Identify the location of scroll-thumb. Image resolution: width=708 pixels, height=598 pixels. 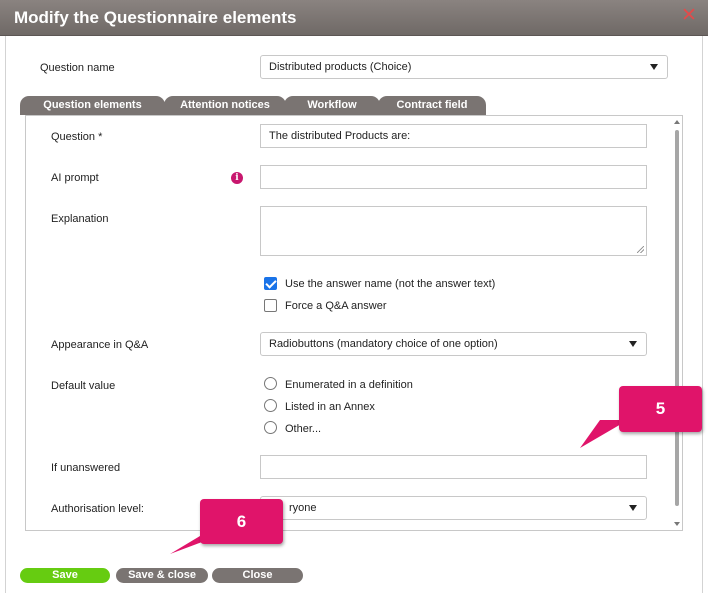
(677, 318).